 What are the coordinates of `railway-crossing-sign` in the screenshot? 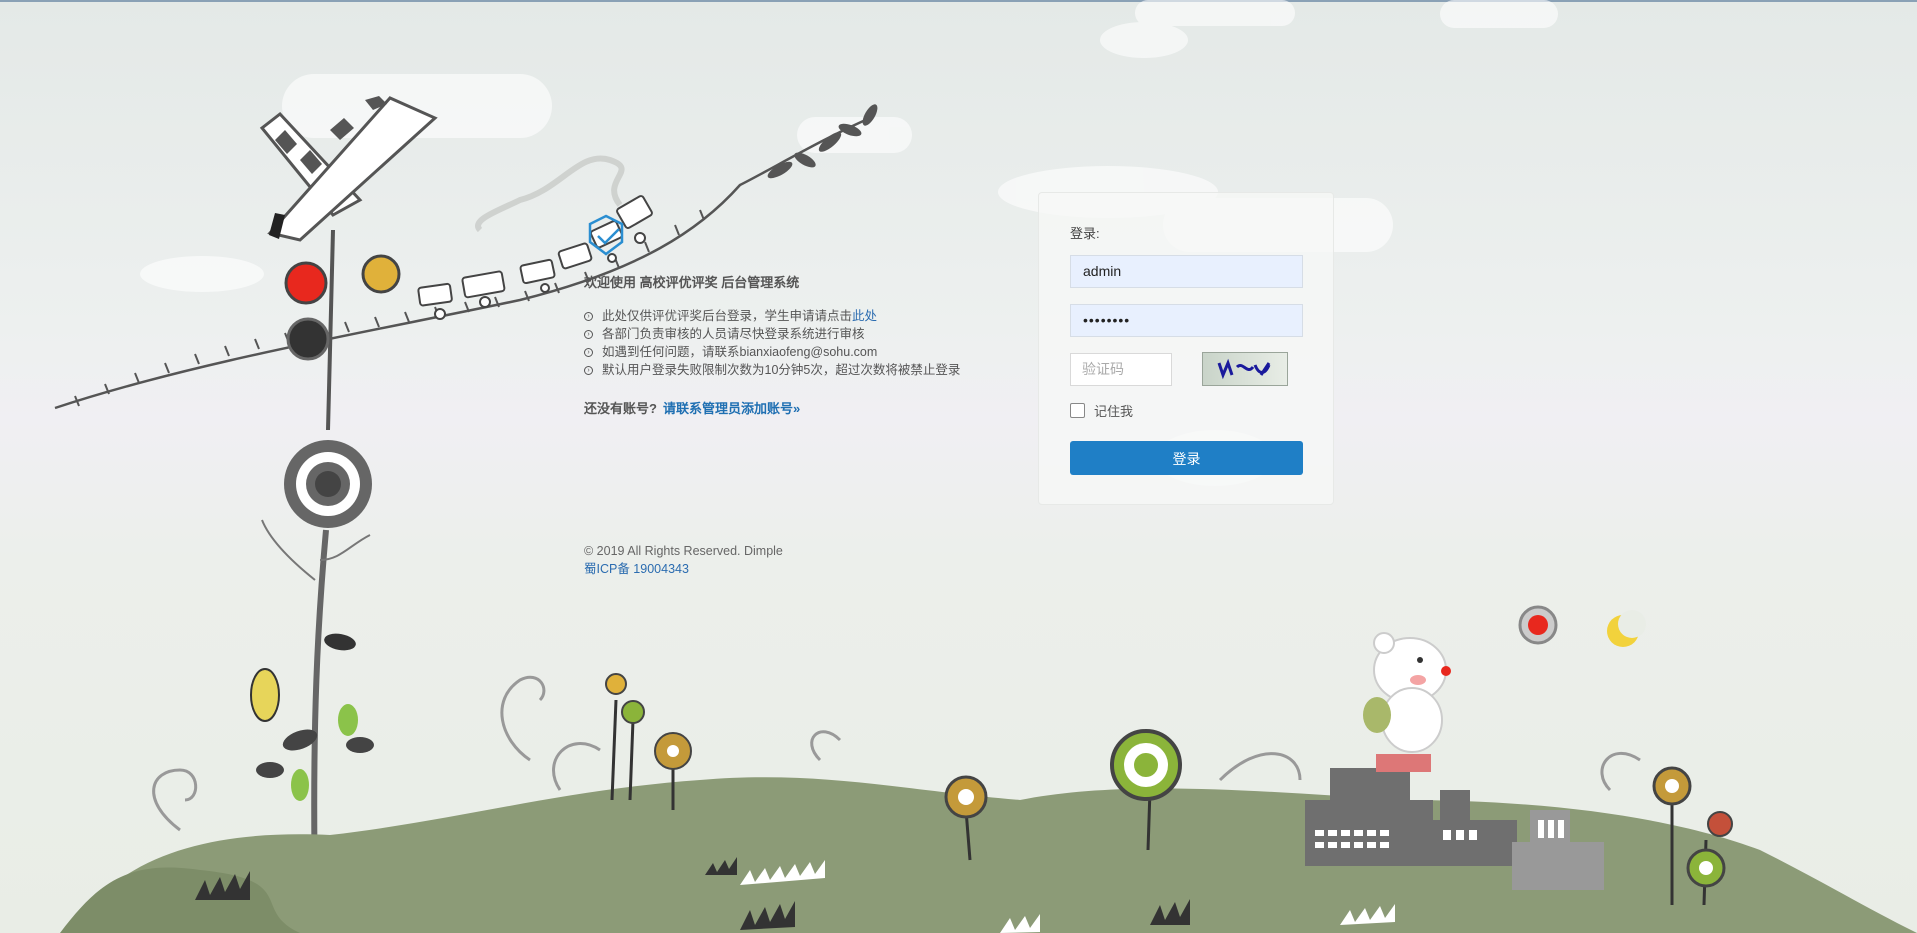 It's located at (348, 263).